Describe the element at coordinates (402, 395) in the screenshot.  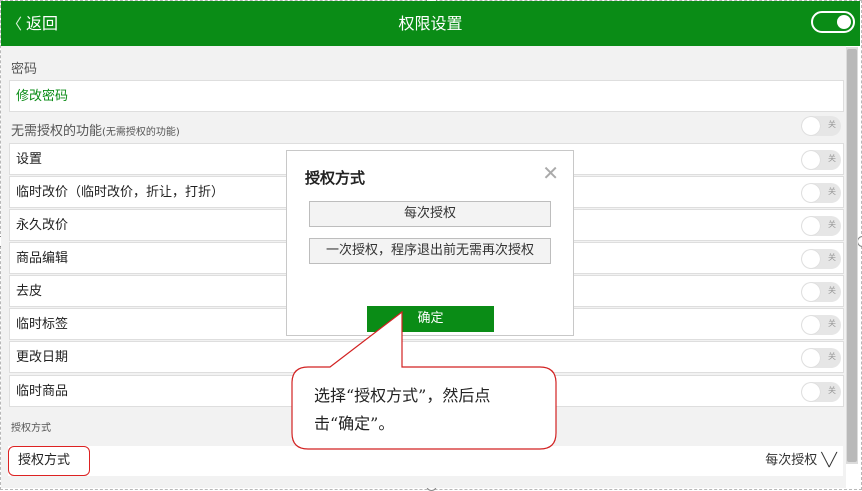
I see `callout-line-1: 选择“授权方式”，然后点` at that location.